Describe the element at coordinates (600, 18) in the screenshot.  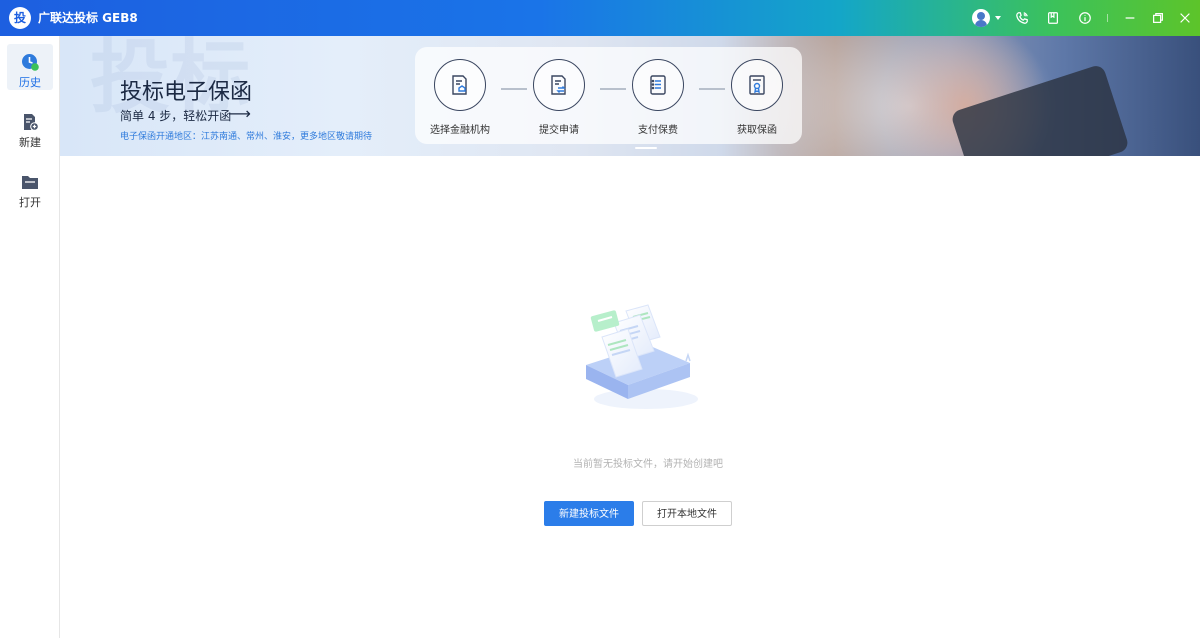
I see `title-bar: 投 广联达投标 GEB8` at that location.